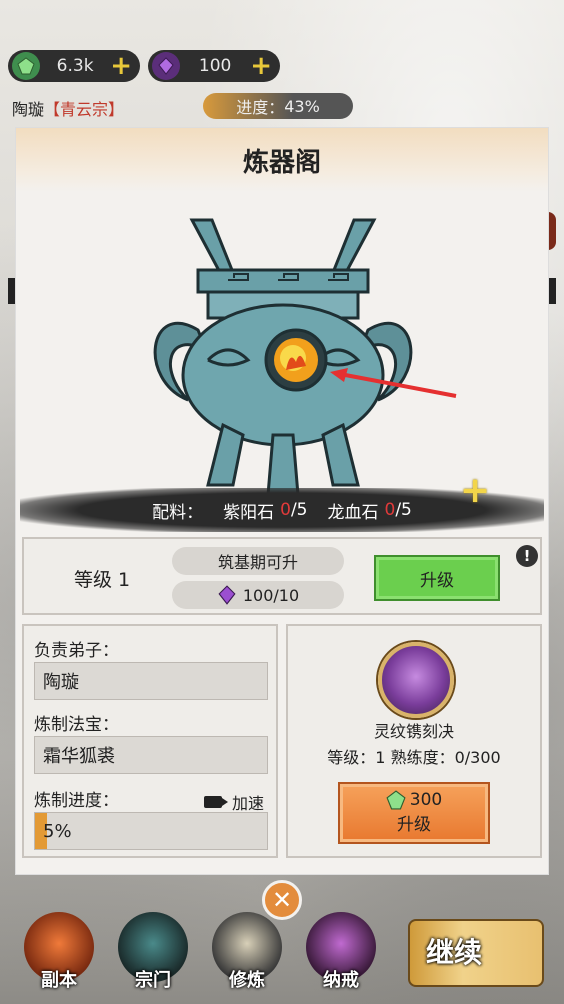 The height and width of the screenshot is (1004, 564). What do you see at coordinates (153, 955) in the screenshot?
I see `nav-sect: 宗门` at bounding box center [153, 955].